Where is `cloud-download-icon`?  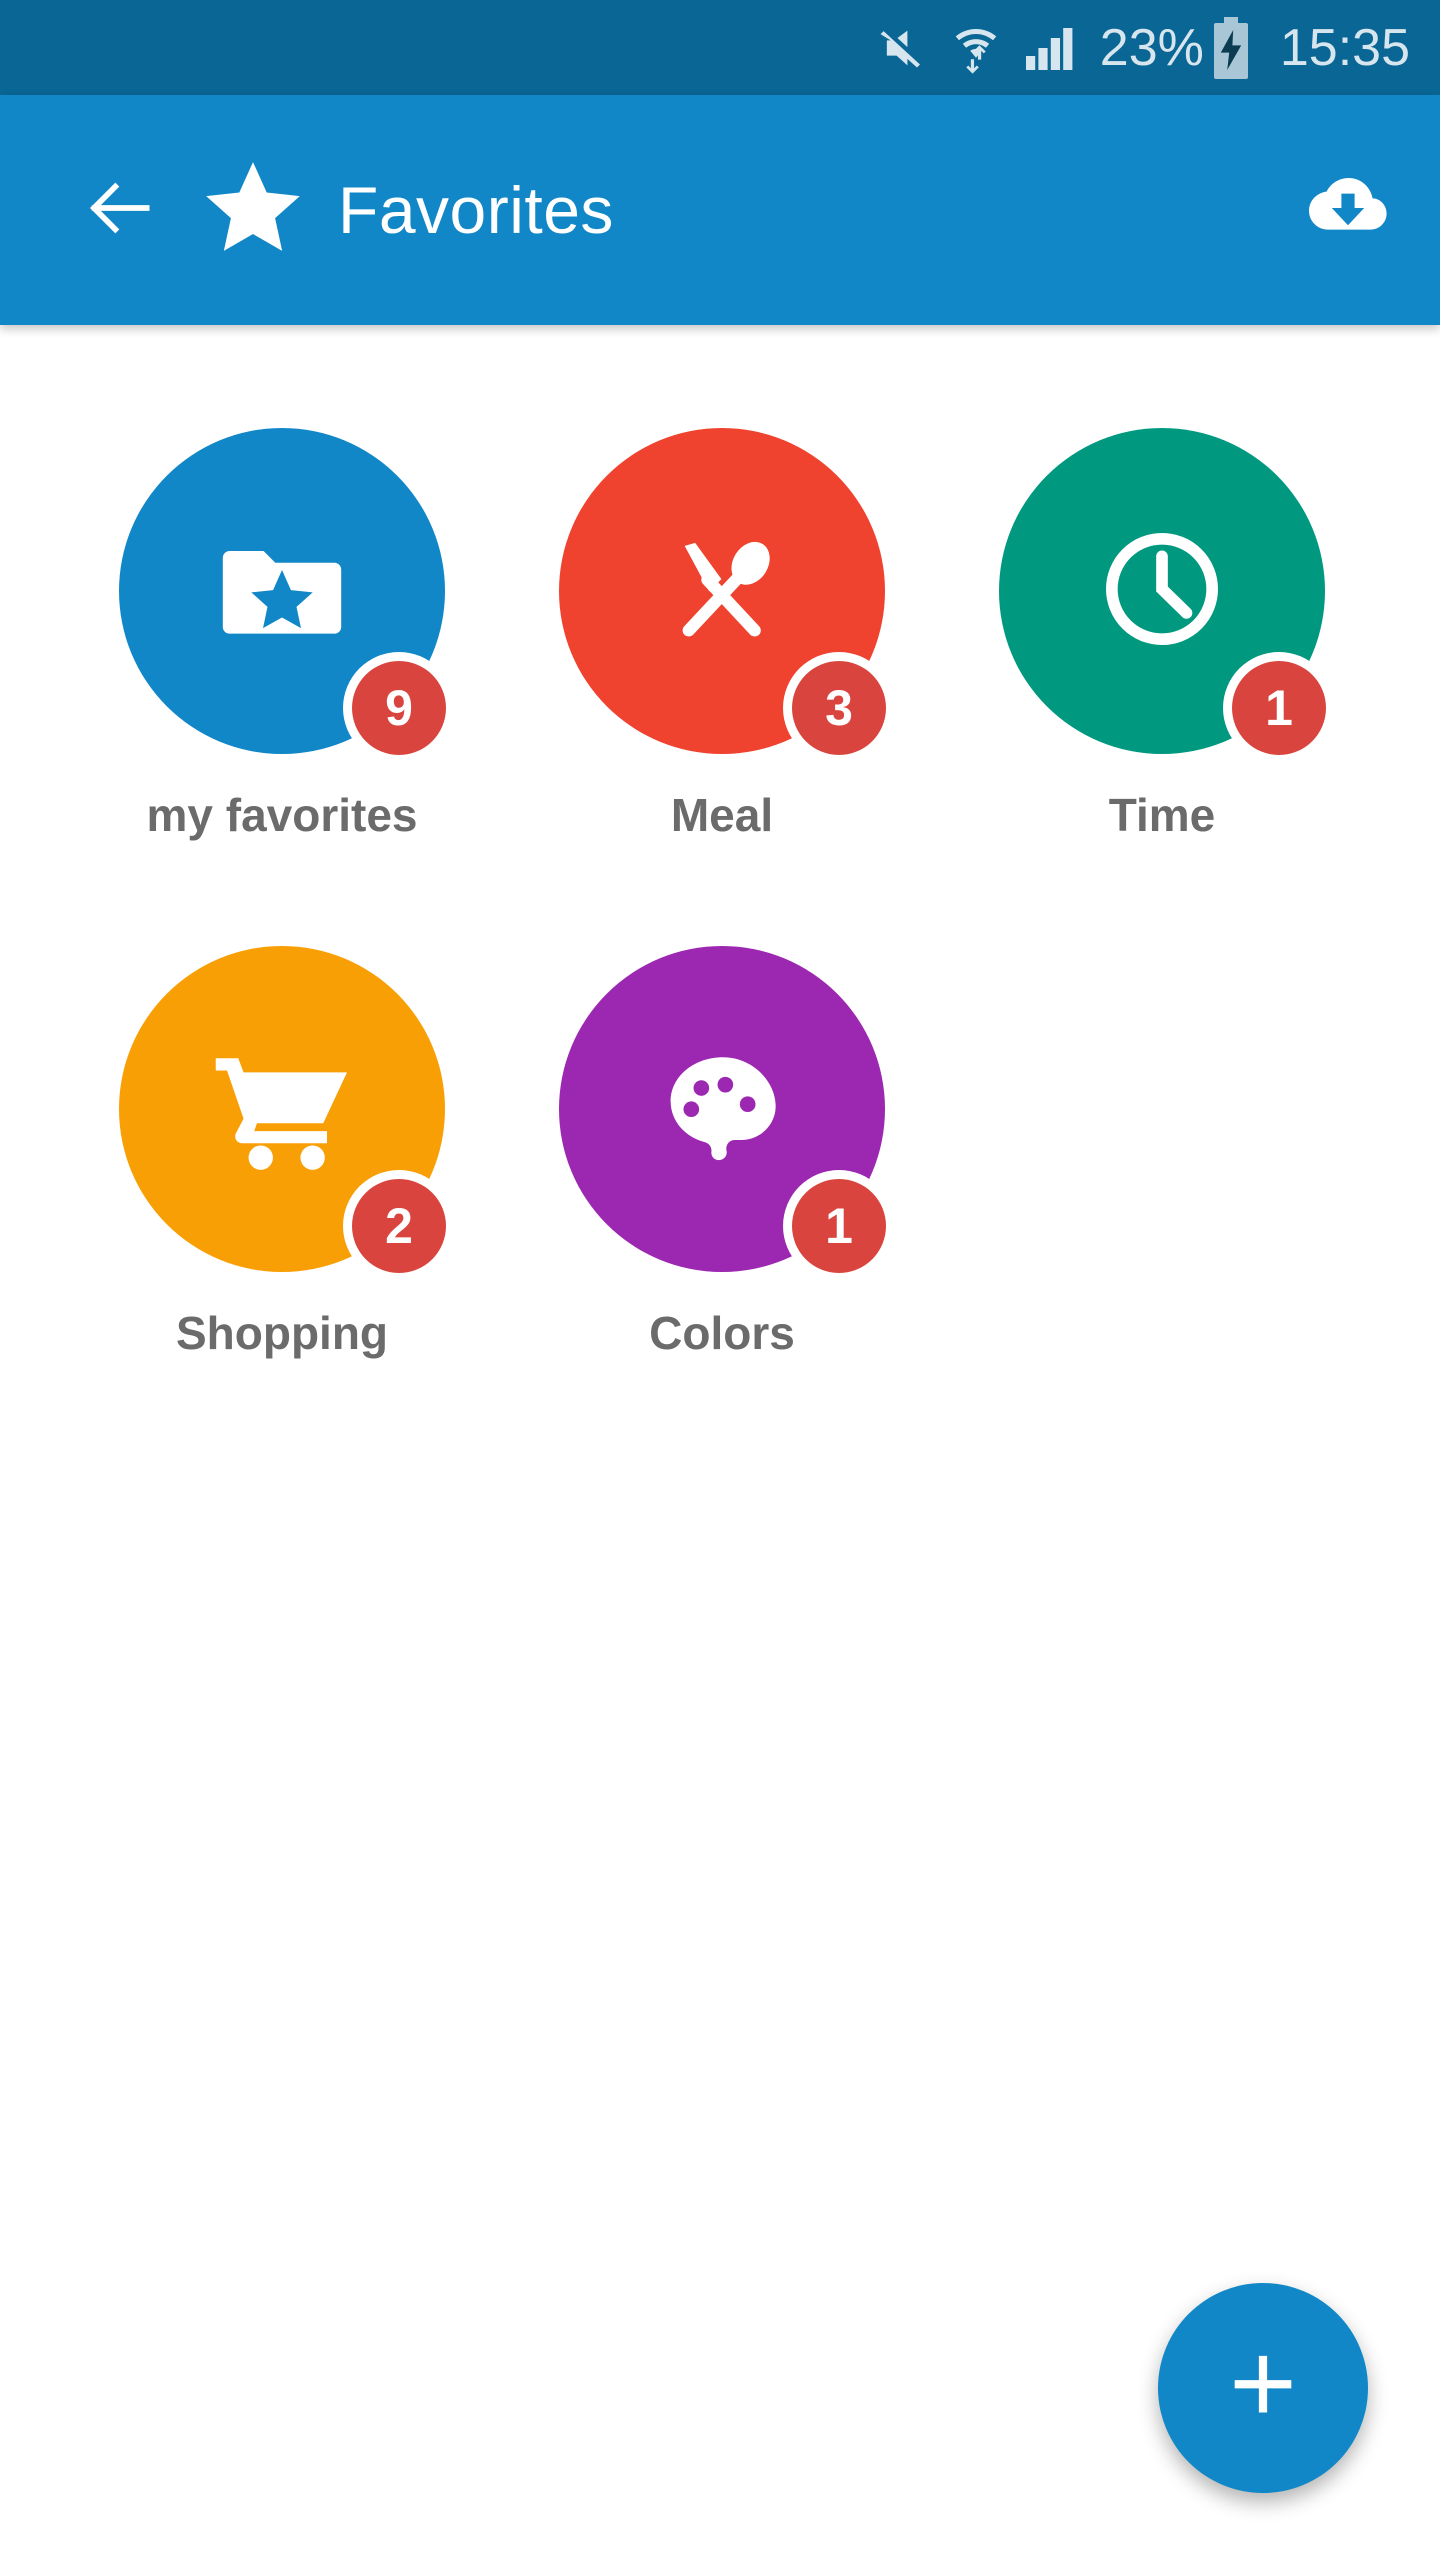 cloud-download-icon is located at coordinates (1345, 210).